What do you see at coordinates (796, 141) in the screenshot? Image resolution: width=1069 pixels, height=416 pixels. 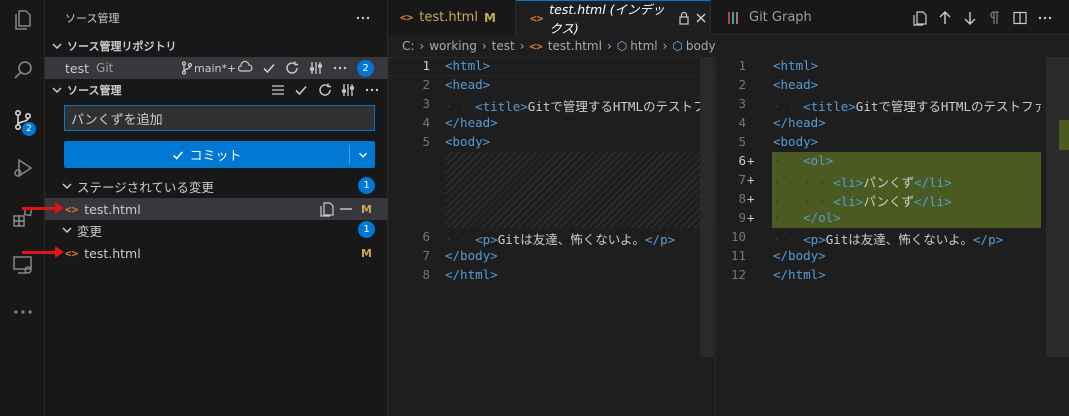 I see `code-line: <body>` at bounding box center [796, 141].